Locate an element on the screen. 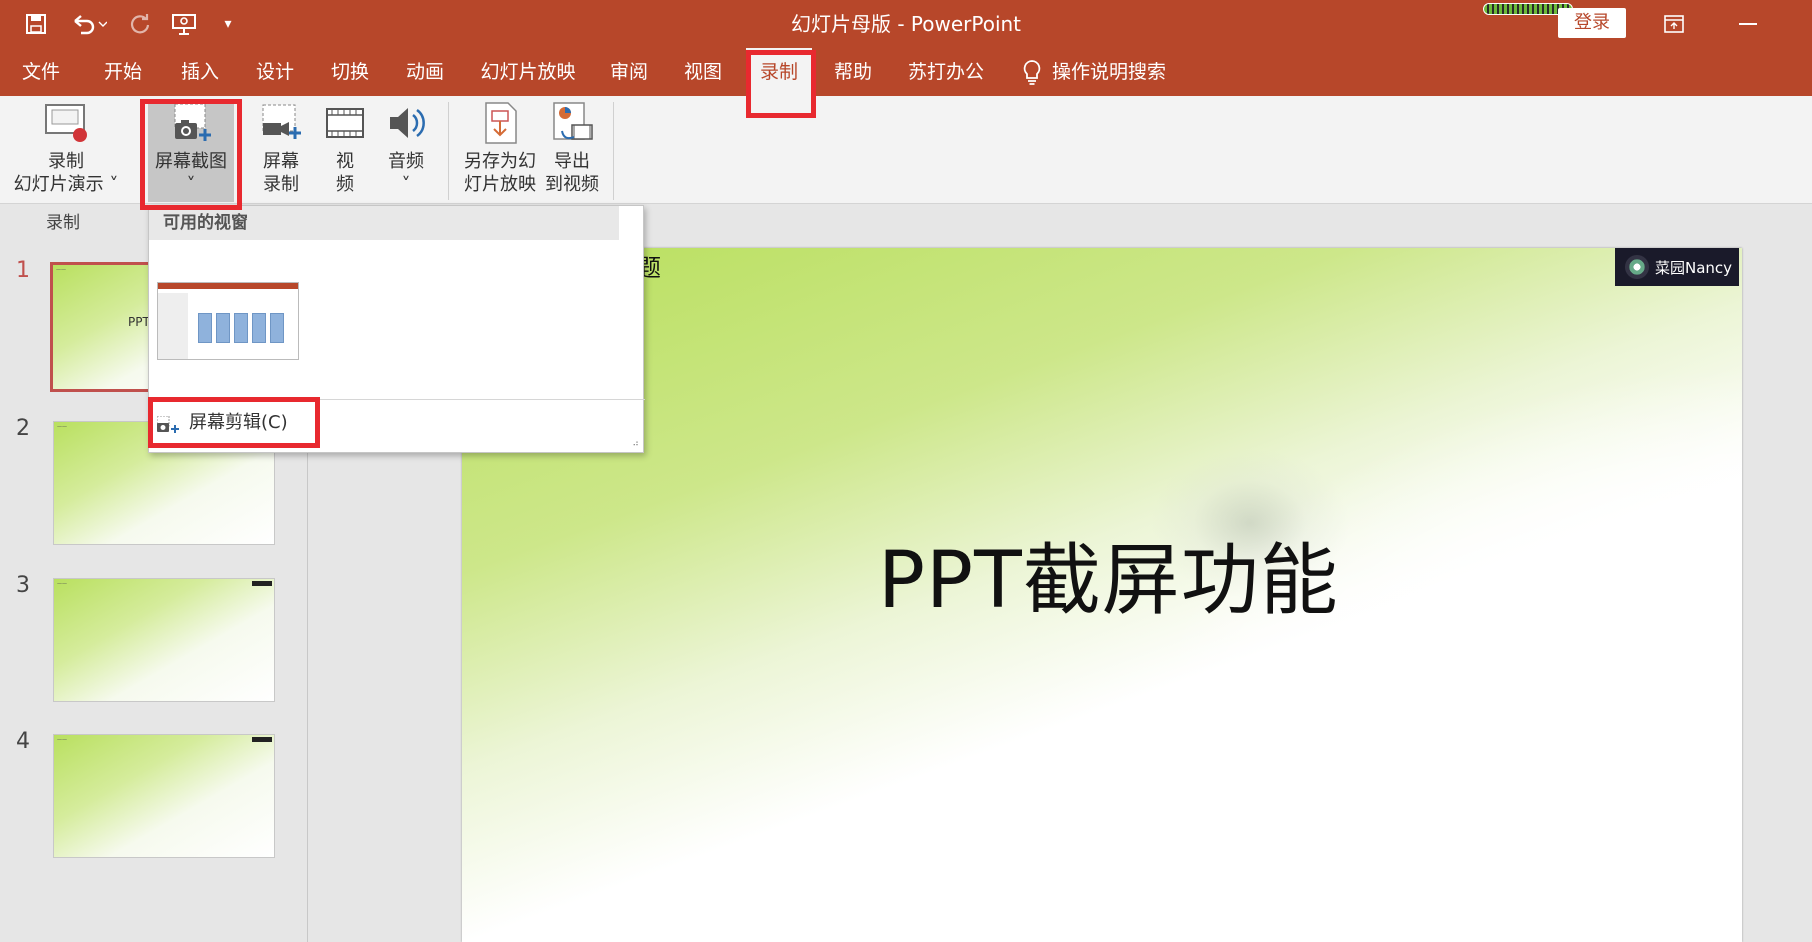 The width and height of the screenshot is (1812, 942). tab-review: 审阅 is located at coordinates (629, 72).